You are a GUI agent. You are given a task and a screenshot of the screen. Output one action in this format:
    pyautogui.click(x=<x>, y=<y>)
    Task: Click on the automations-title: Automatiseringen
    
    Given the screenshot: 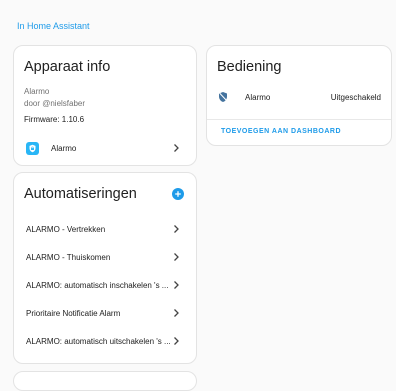 What is the action you would take?
    pyautogui.click(x=80, y=194)
    